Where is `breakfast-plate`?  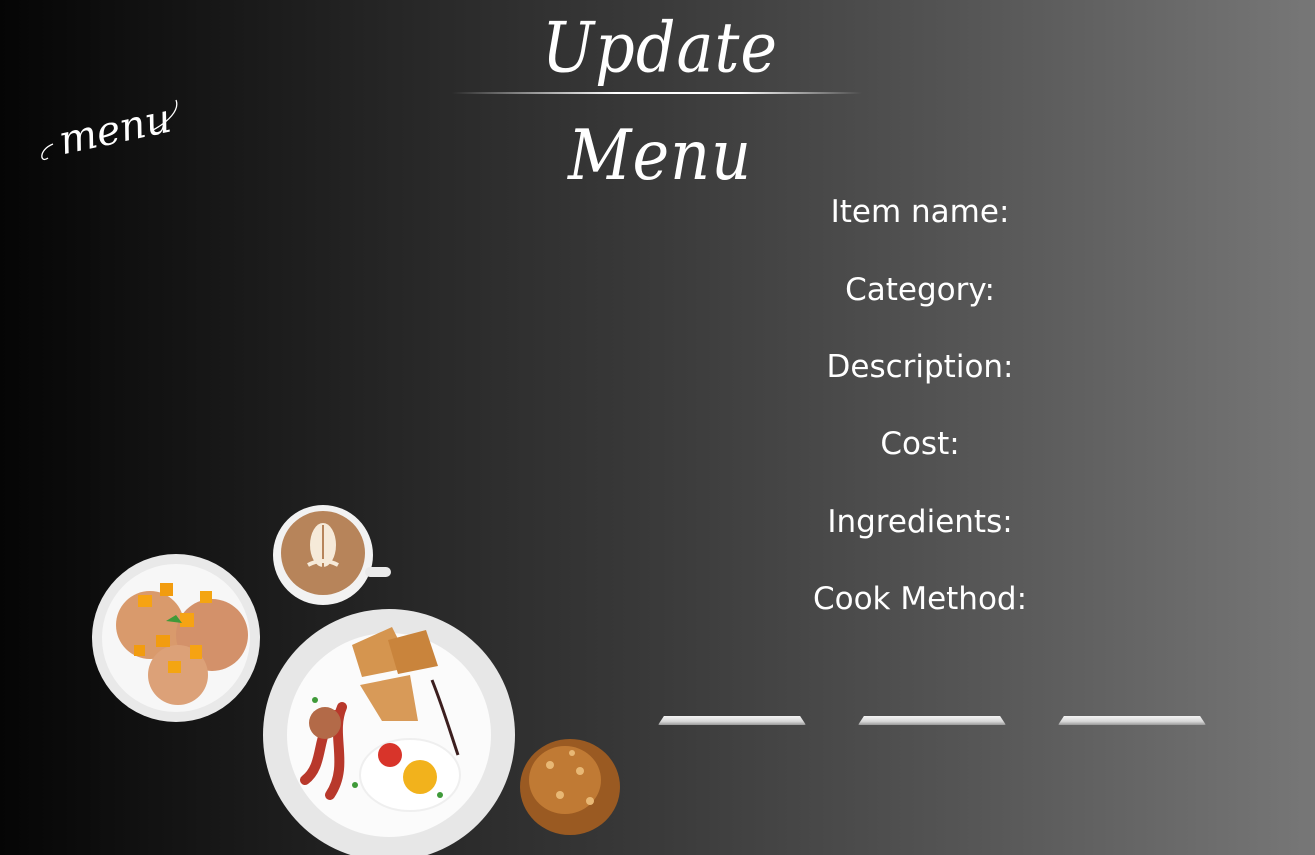
breakfast-plate is located at coordinates (389, 732).